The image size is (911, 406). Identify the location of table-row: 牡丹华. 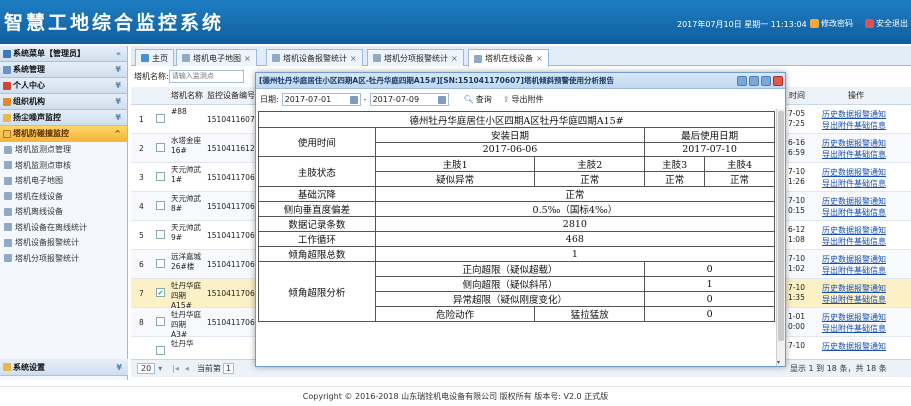
(194, 347).